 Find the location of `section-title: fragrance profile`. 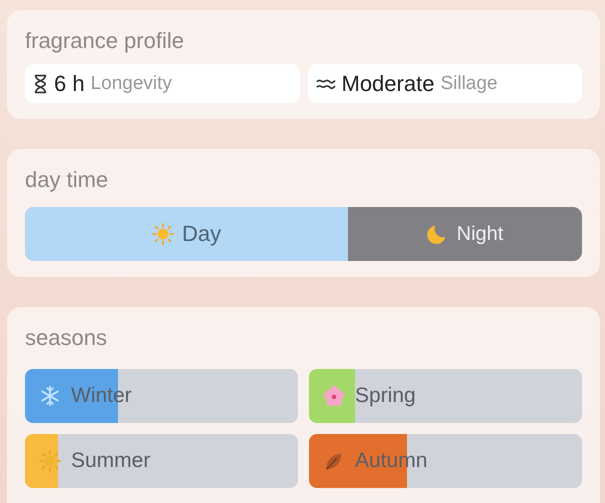

section-title: fragrance profile is located at coordinates (105, 41).